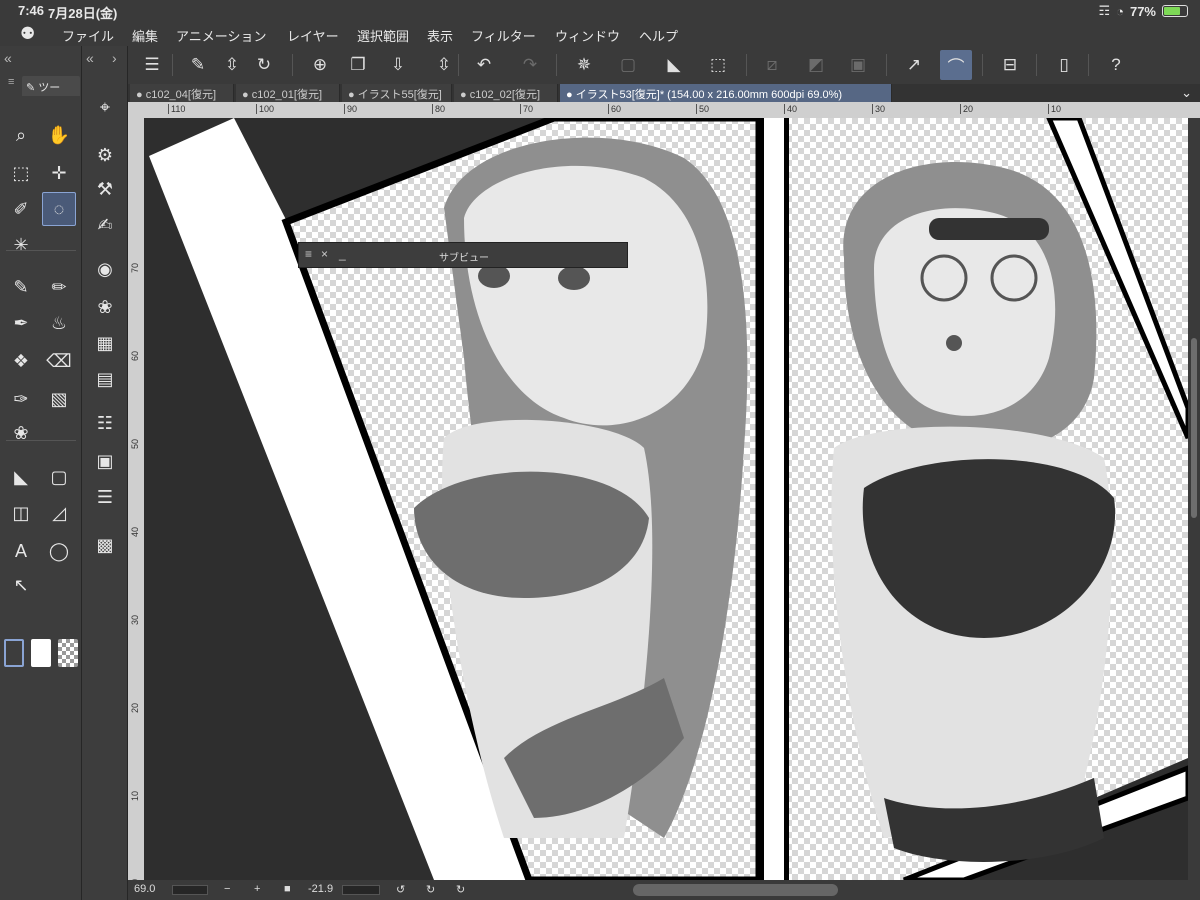 The height and width of the screenshot is (900, 1200). Describe the element at coordinates (440, 35) in the screenshot. I see `menu-view: 表示` at that location.